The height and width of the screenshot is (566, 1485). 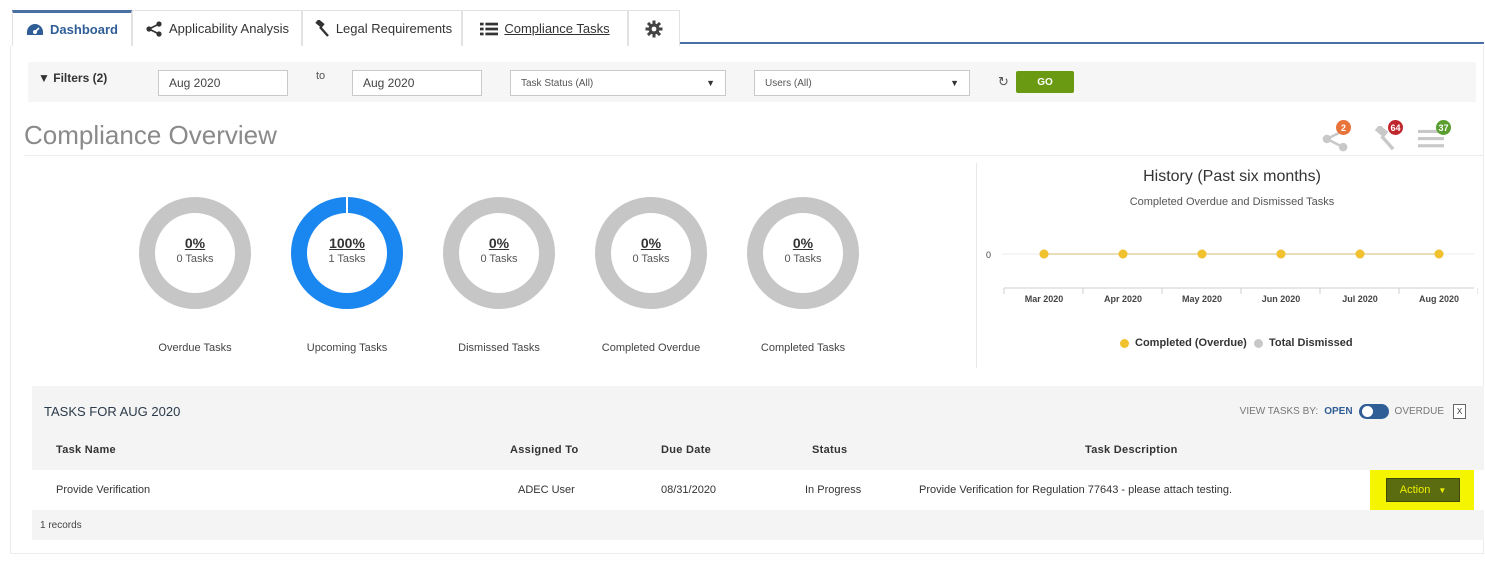 I want to click on donut-caption: Completed Overdue, so click(x=651, y=348).